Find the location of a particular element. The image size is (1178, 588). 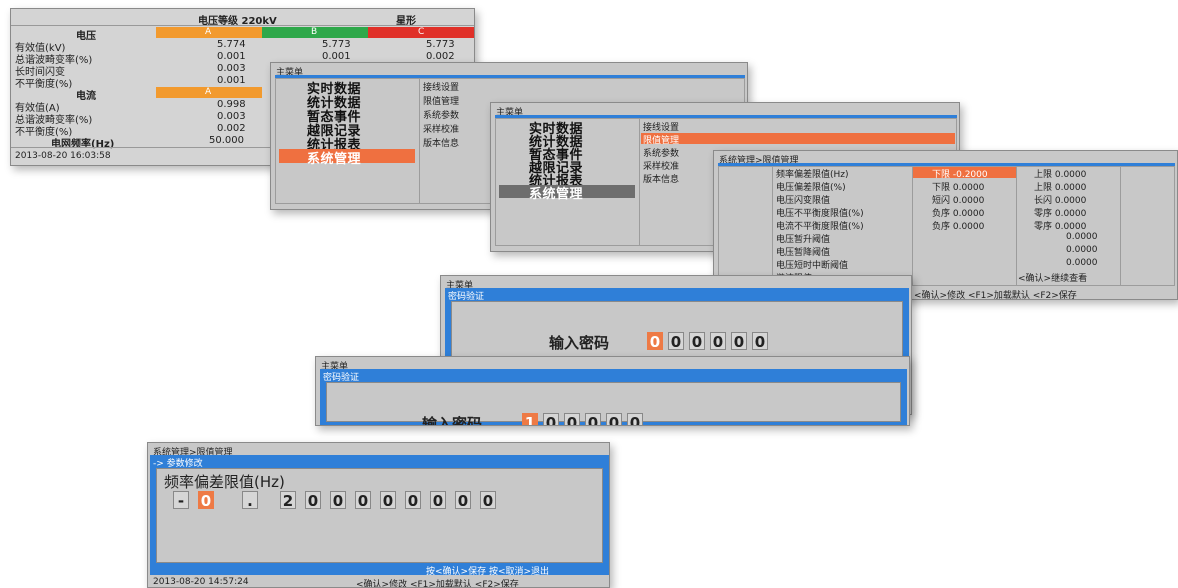

flicker-limit-long: 长闪 0.0000 is located at coordinates (1060, 199).